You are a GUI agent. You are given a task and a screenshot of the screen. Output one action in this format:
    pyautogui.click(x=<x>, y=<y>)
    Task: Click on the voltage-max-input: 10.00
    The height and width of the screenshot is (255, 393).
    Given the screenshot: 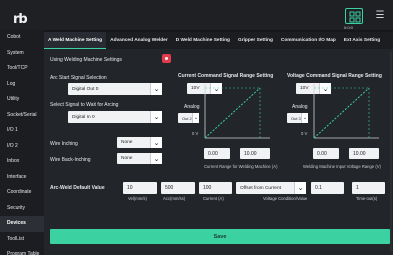 What is the action you would take?
    pyautogui.click(x=364, y=153)
    